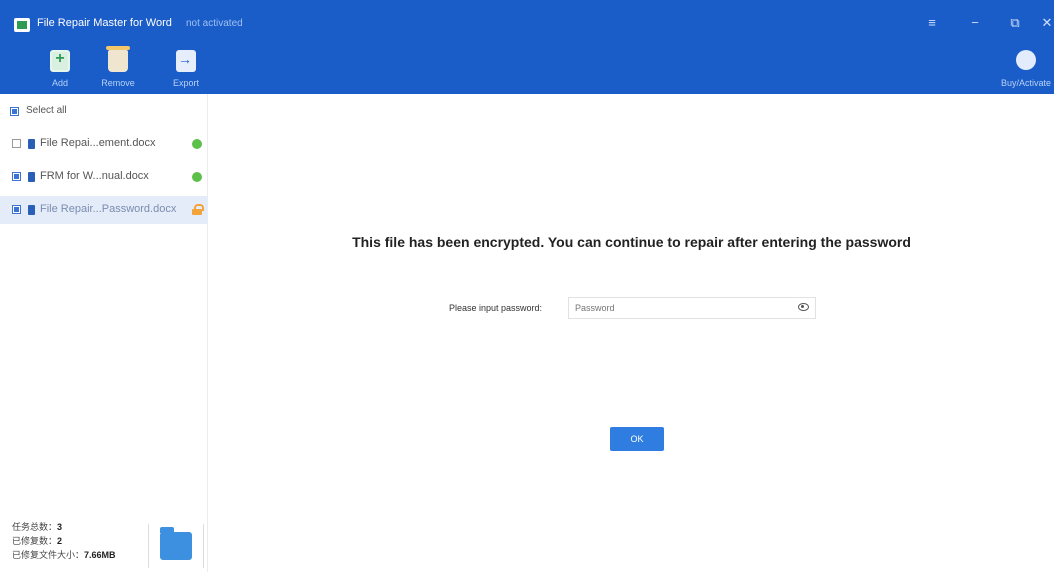  What do you see at coordinates (692, 308) in the screenshot?
I see `password-input` at bounding box center [692, 308].